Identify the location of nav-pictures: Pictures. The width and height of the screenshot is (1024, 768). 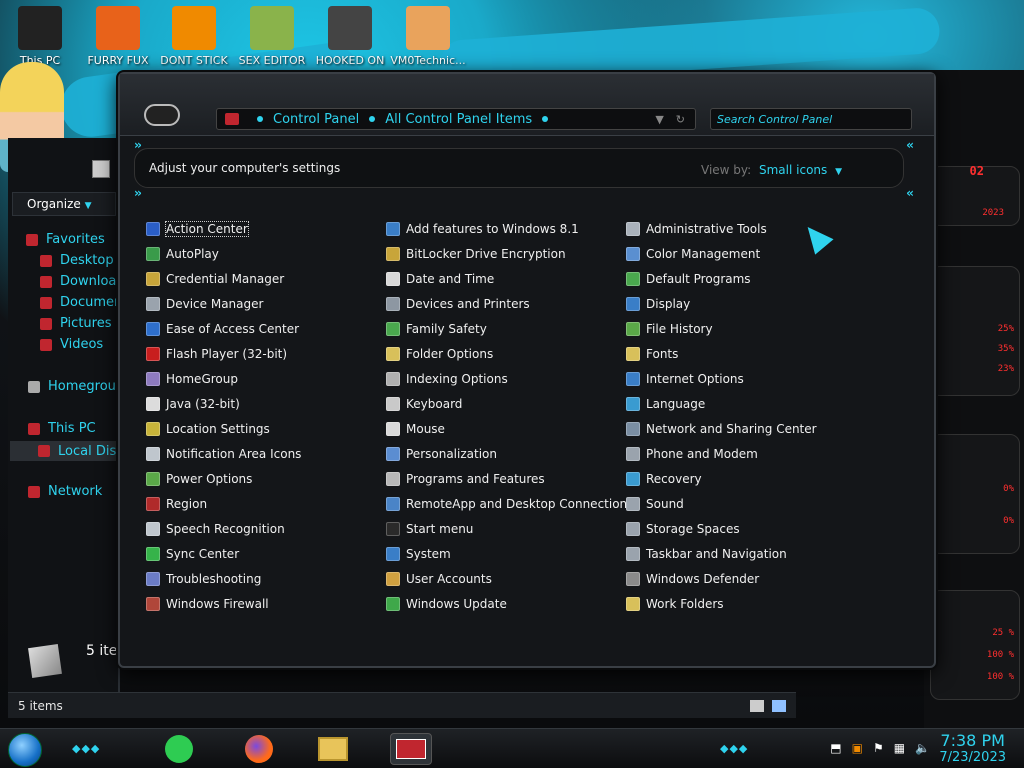
(75, 323).